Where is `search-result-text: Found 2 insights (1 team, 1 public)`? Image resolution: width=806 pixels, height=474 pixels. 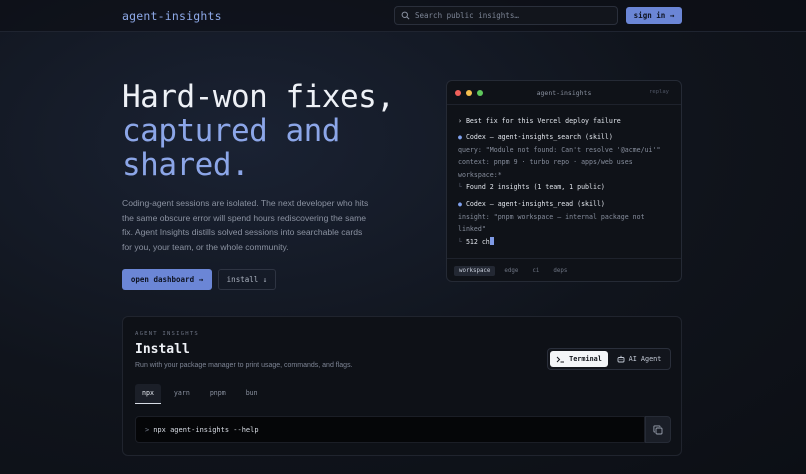
search-result-text: Found 2 insights (1 team, 1 public) is located at coordinates (535, 187).